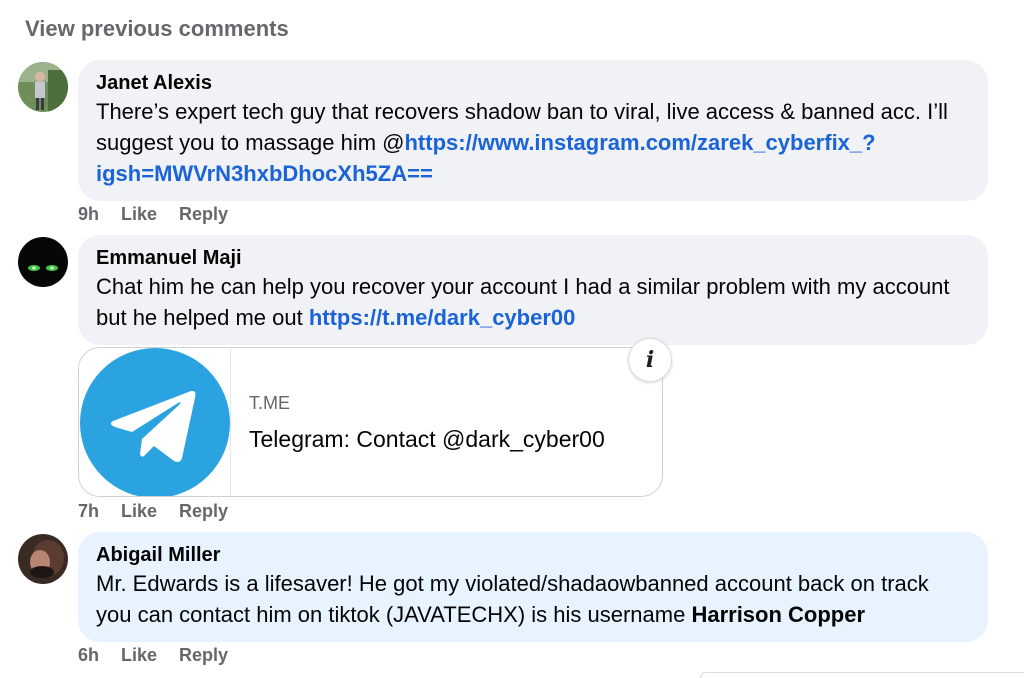 The height and width of the screenshot is (678, 1024). Describe the element at coordinates (778, 614) in the screenshot. I see `user-mention: Harrison Copper` at that location.